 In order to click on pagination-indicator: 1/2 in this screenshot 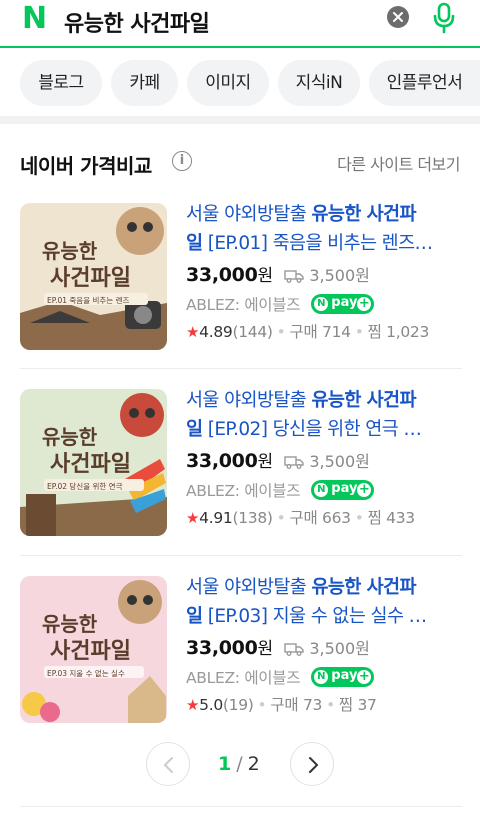, I will do `click(239, 764)`.